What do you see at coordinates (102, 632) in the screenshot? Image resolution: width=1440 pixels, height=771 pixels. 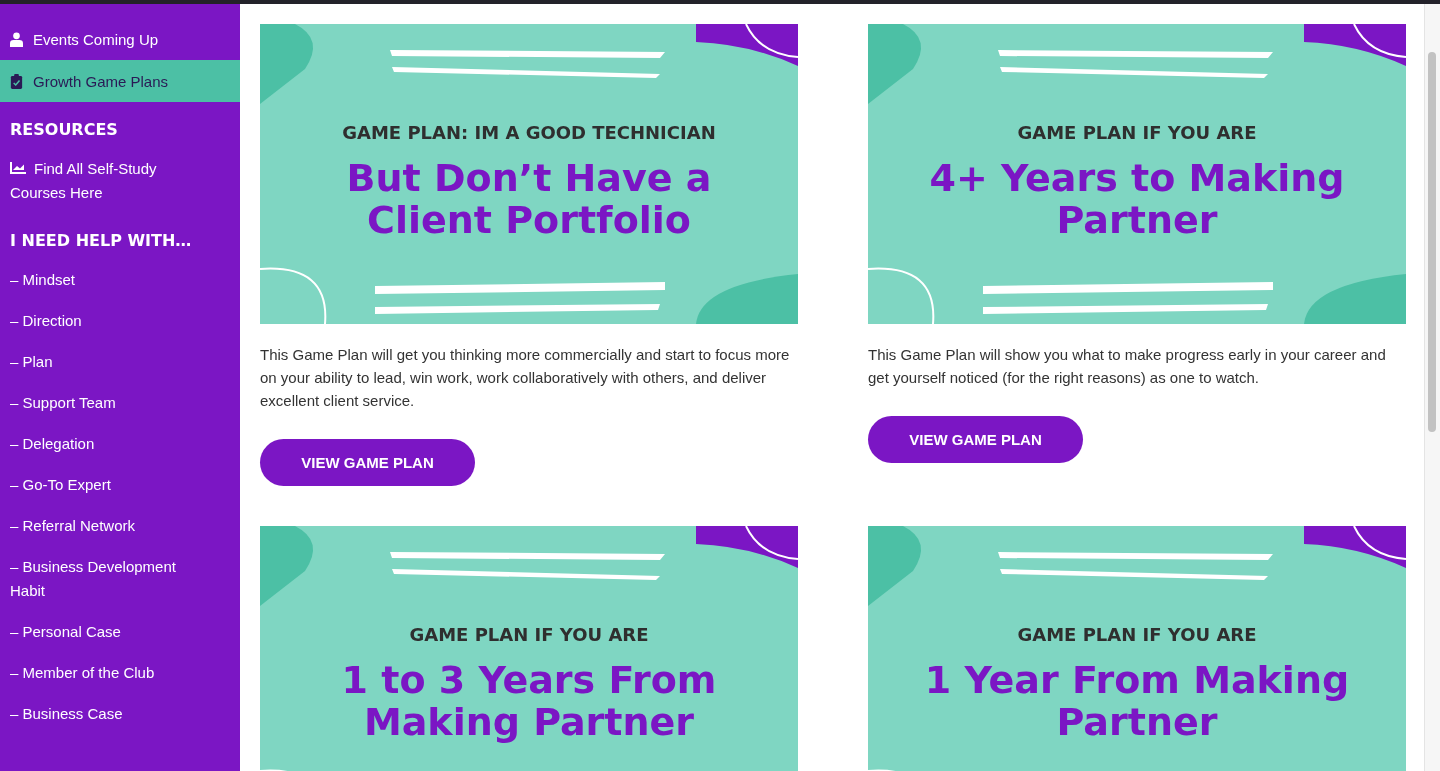 I see `sidebar-link: – Personal Case` at bounding box center [102, 632].